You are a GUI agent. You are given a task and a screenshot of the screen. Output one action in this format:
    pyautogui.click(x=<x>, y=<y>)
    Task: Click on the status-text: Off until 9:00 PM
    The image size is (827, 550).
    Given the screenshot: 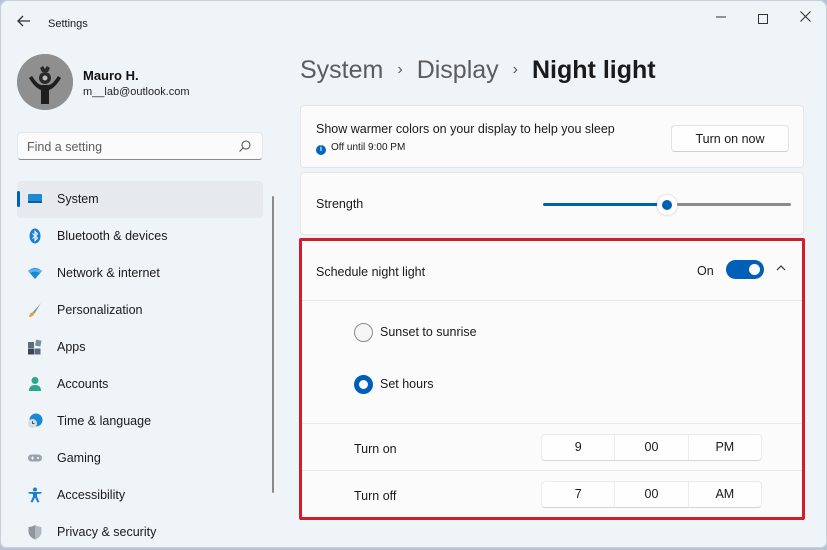 What is the action you would take?
    pyautogui.click(x=368, y=147)
    